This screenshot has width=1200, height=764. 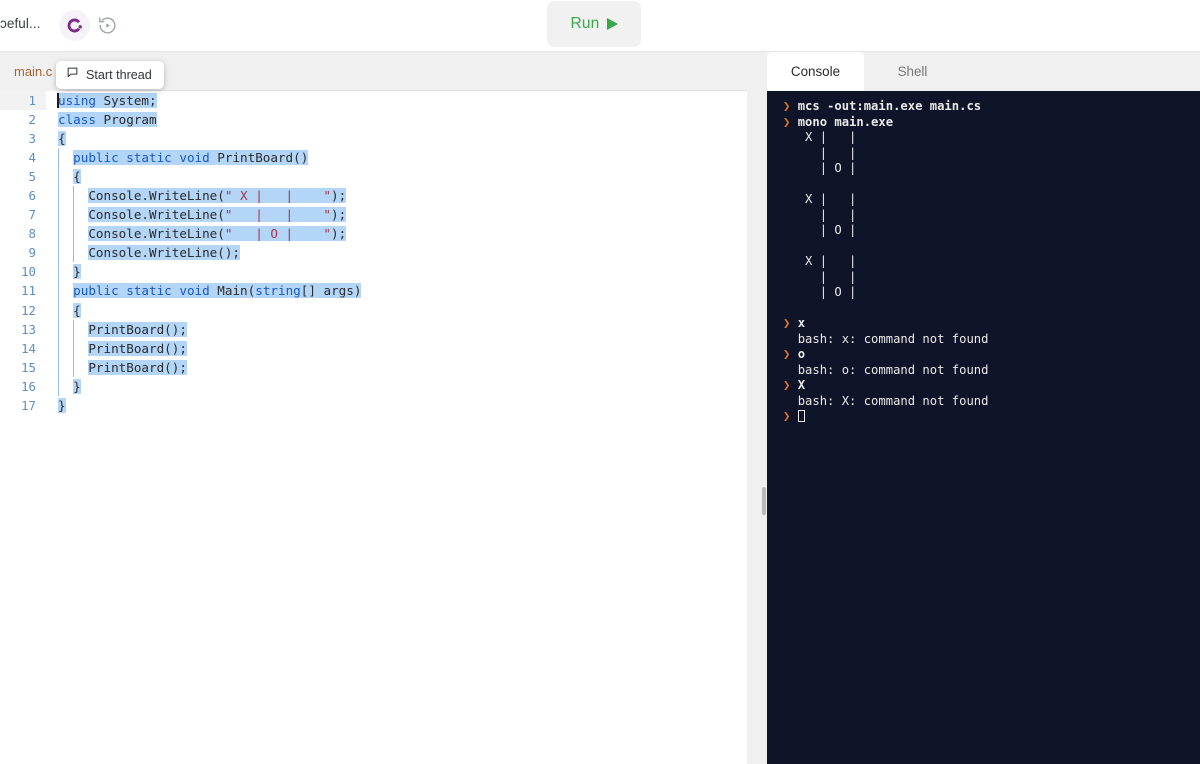 I want to click on line-number: 10, so click(x=28, y=272).